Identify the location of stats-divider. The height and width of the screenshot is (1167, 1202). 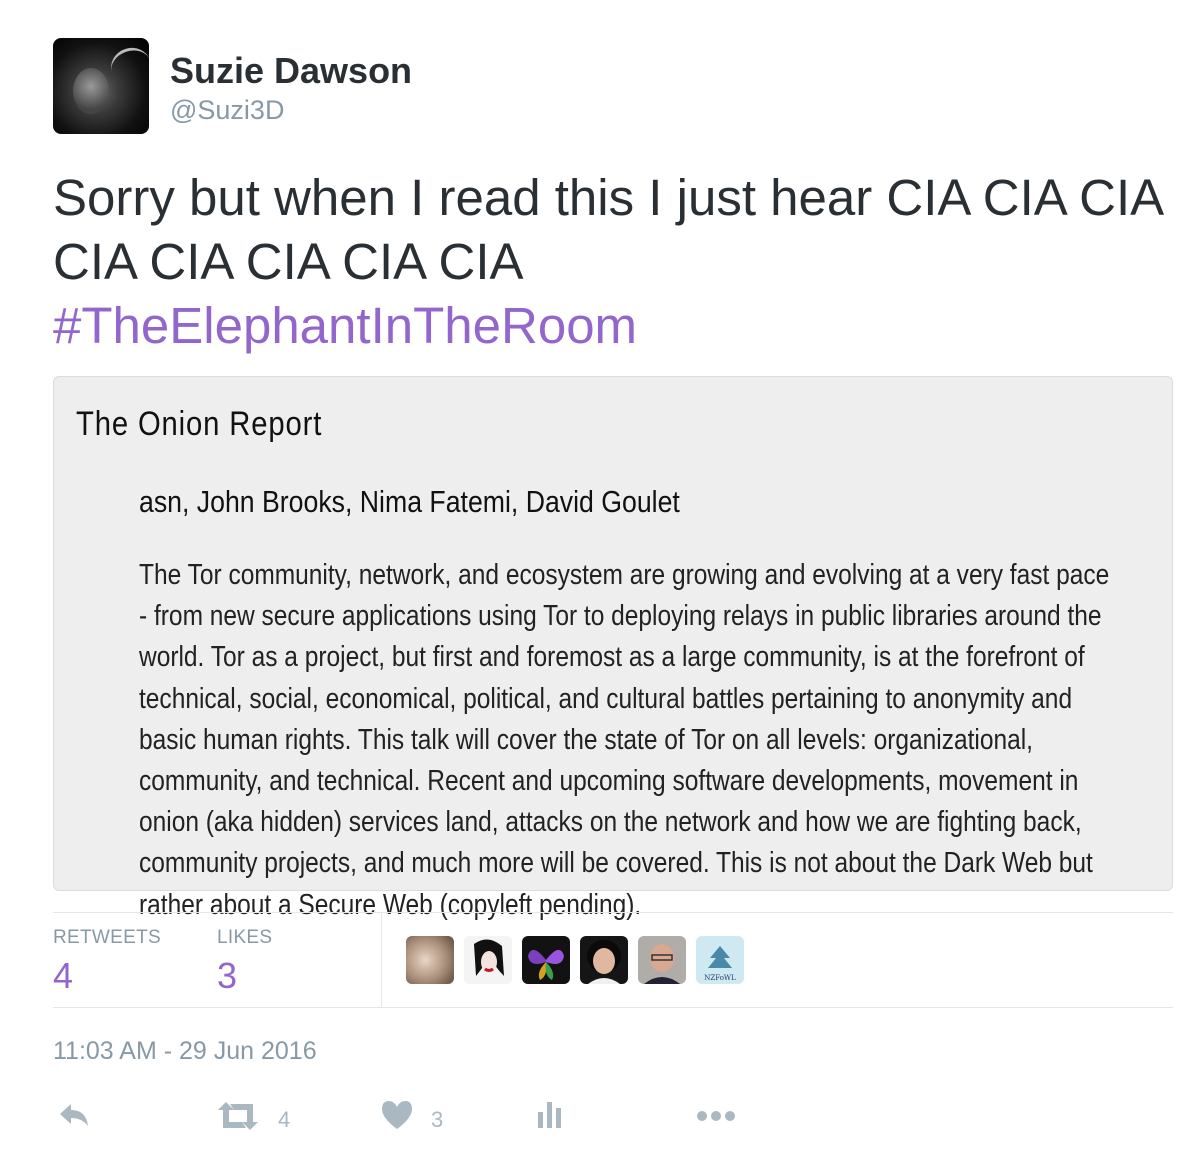
(381, 960).